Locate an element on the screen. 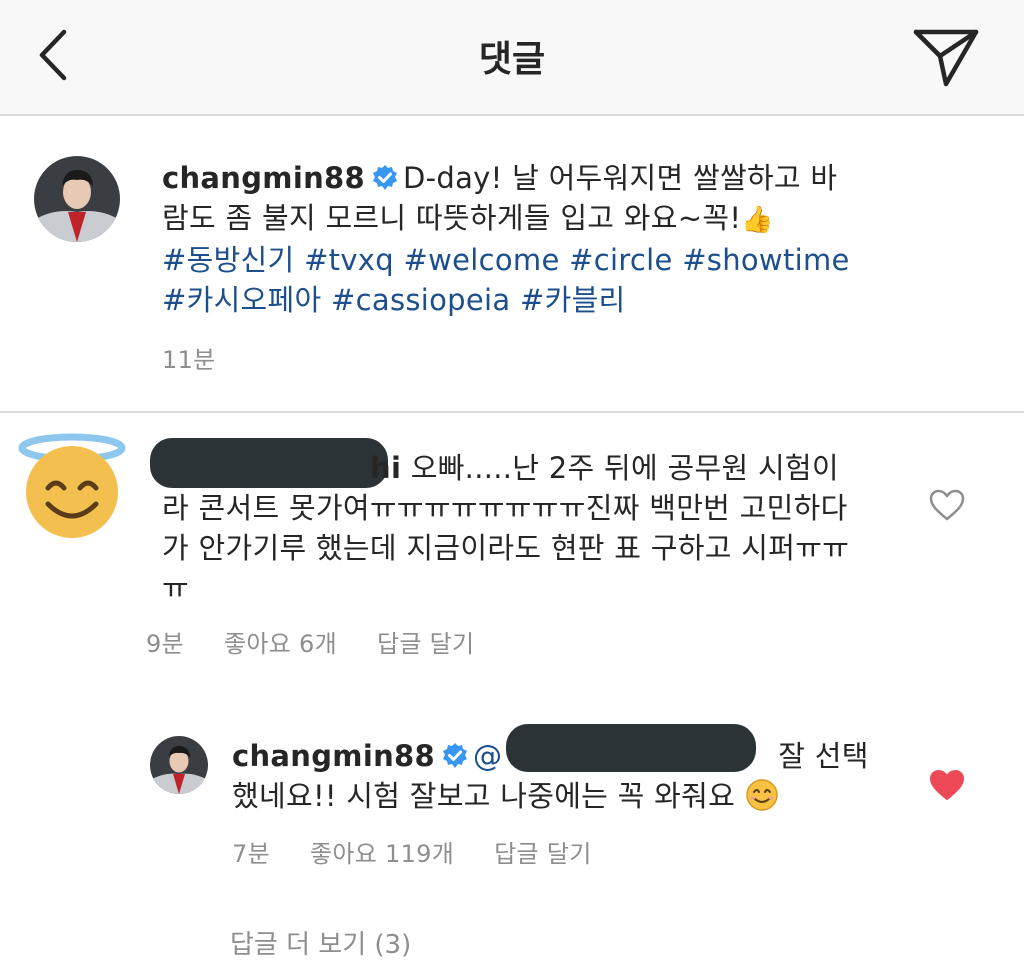 Image resolution: width=1024 pixels, height=961 pixels. hashtag-row-2: #카시오페아 #cassiopeia #카블리 is located at coordinates (542, 300).